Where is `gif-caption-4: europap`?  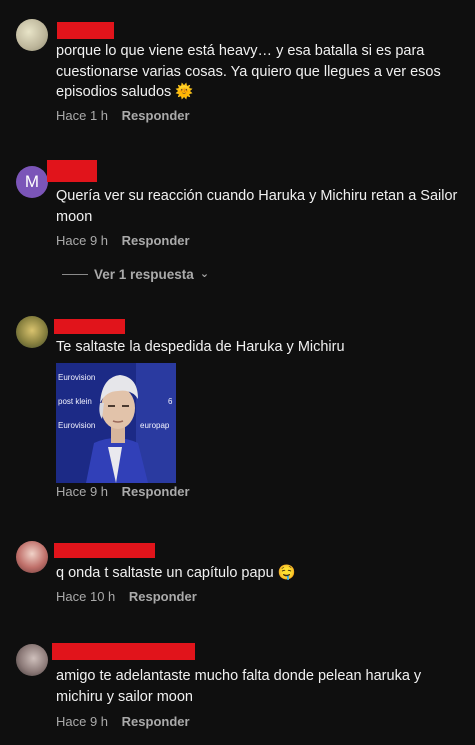
gif-caption-4: europap is located at coordinates (155, 425).